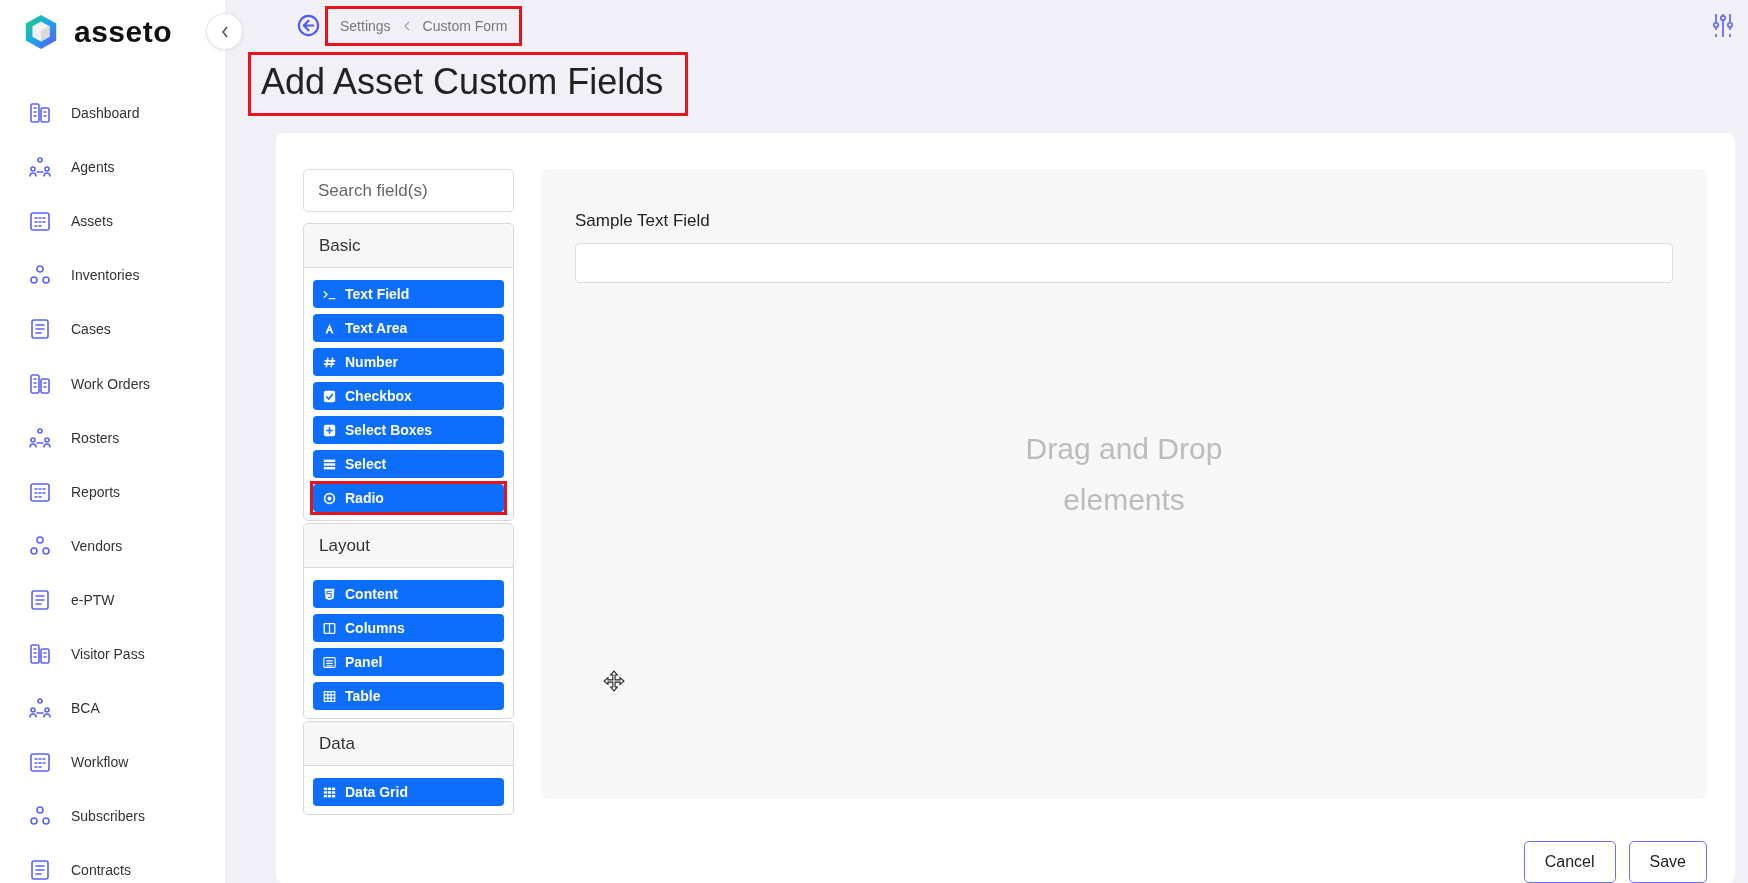  I want to click on checkbox-icon, so click(329, 396).